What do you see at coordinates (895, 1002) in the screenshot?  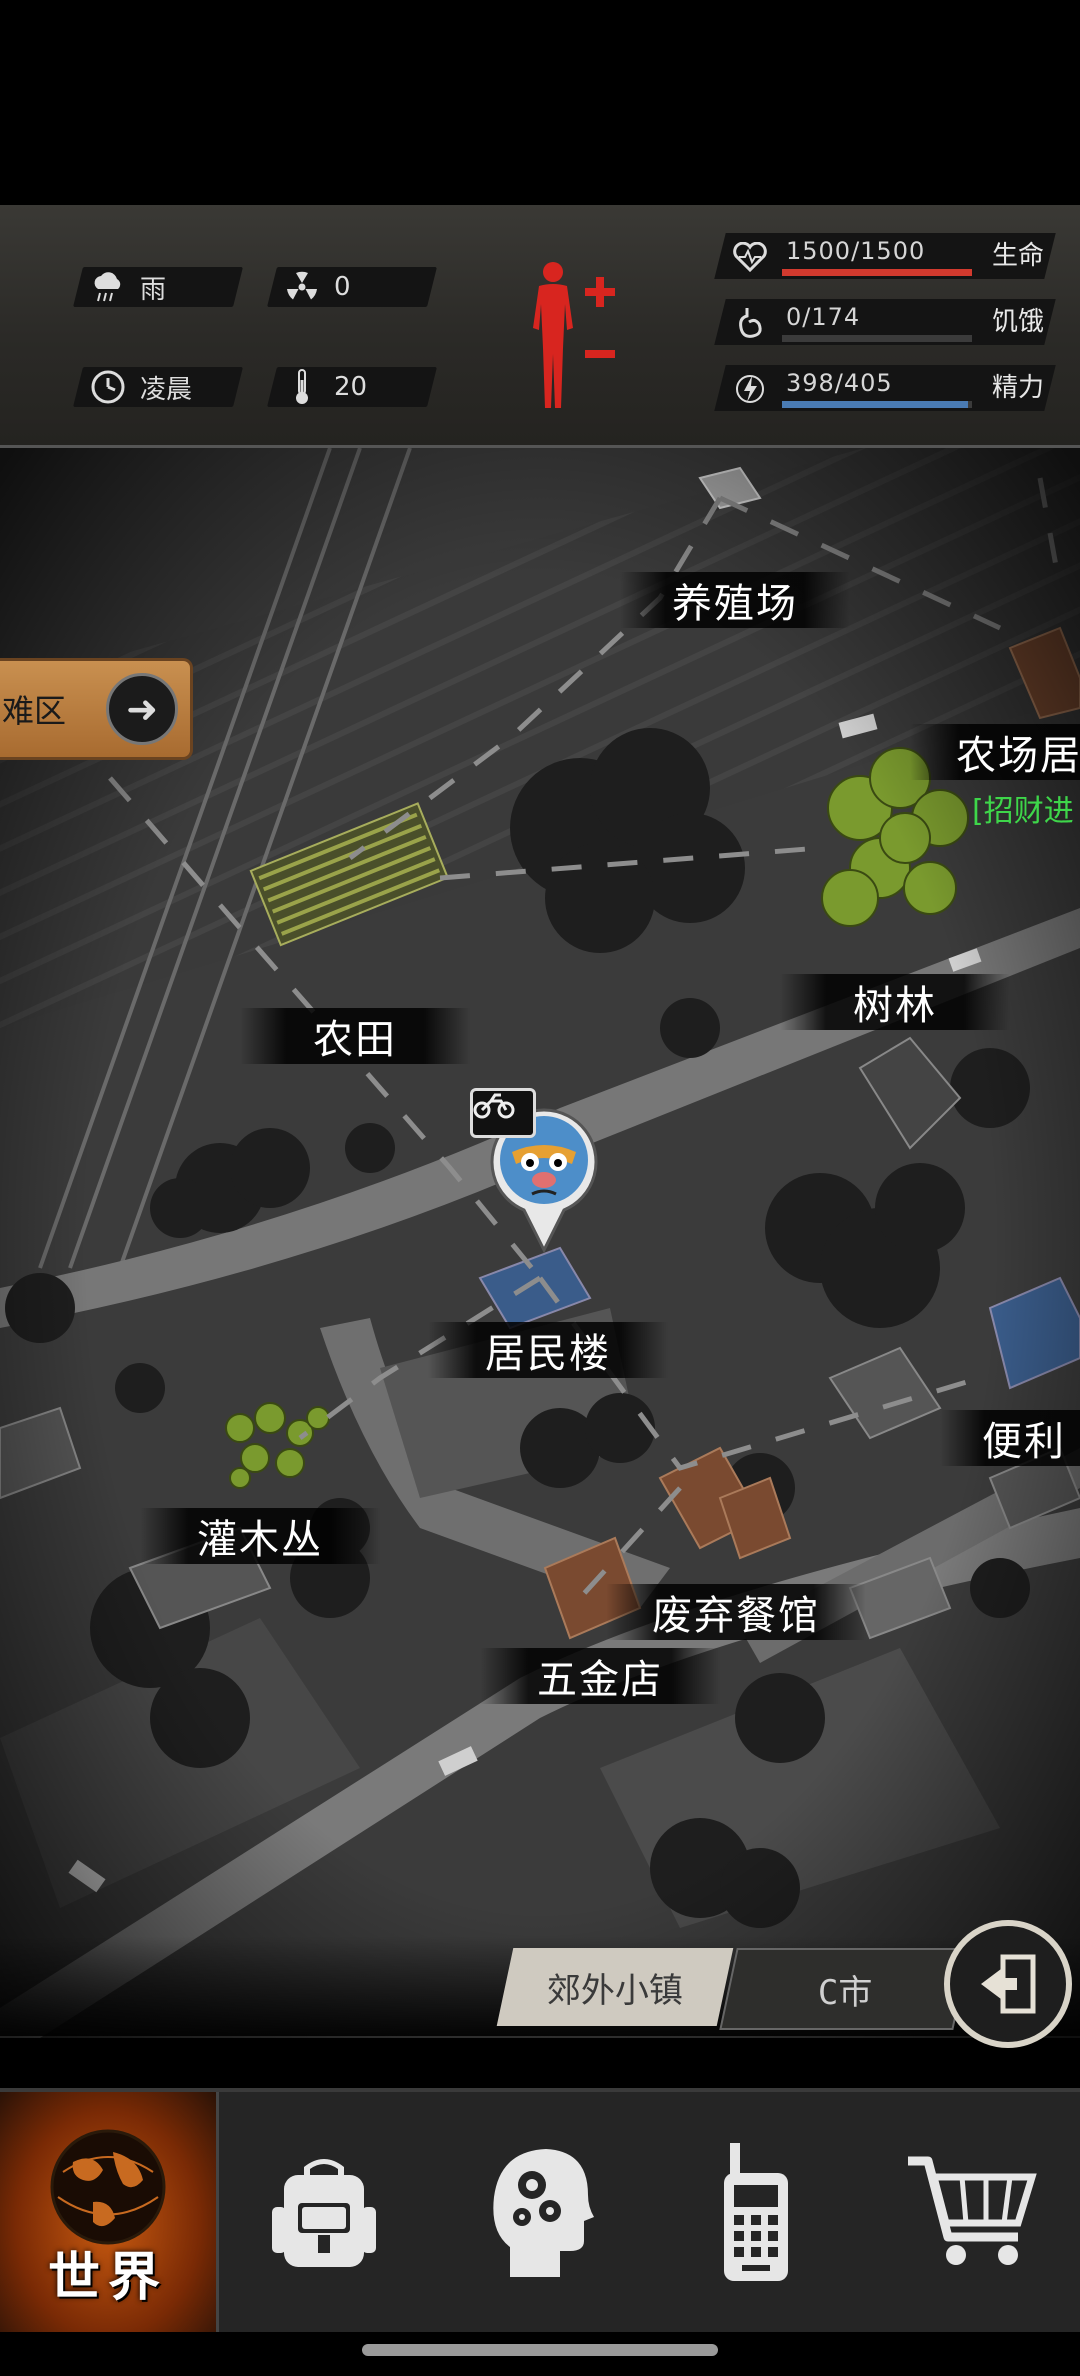 I see `location-grove: 树林` at bounding box center [895, 1002].